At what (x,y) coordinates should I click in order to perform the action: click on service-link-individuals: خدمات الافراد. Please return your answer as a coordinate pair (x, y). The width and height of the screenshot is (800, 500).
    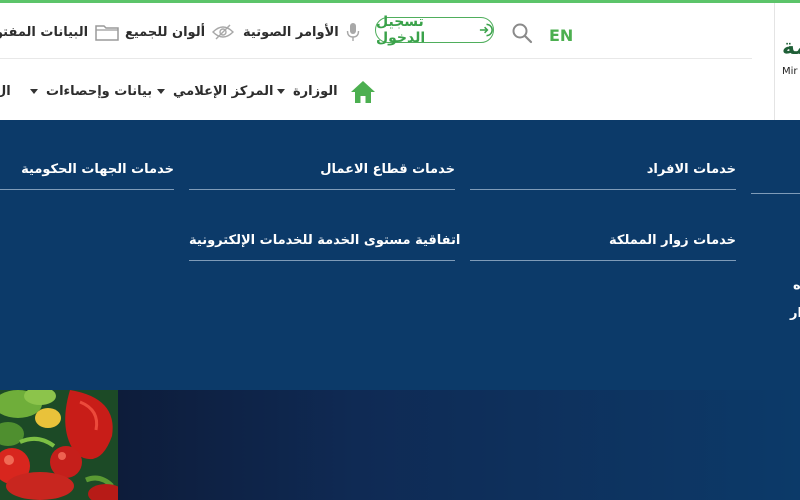
    Looking at the image, I should click on (603, 175).